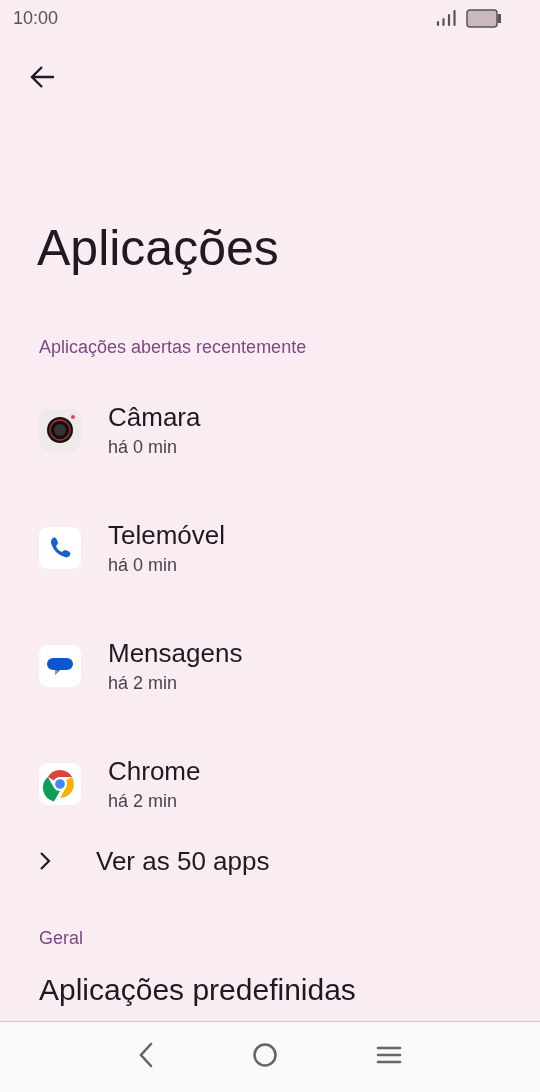 Image resolution: width=540 pixels, height=1092 pixels. What do you see at coordinates (60, 548) in the screenshot?
I see `phone-app-icon` at bounding box center [60, 548].